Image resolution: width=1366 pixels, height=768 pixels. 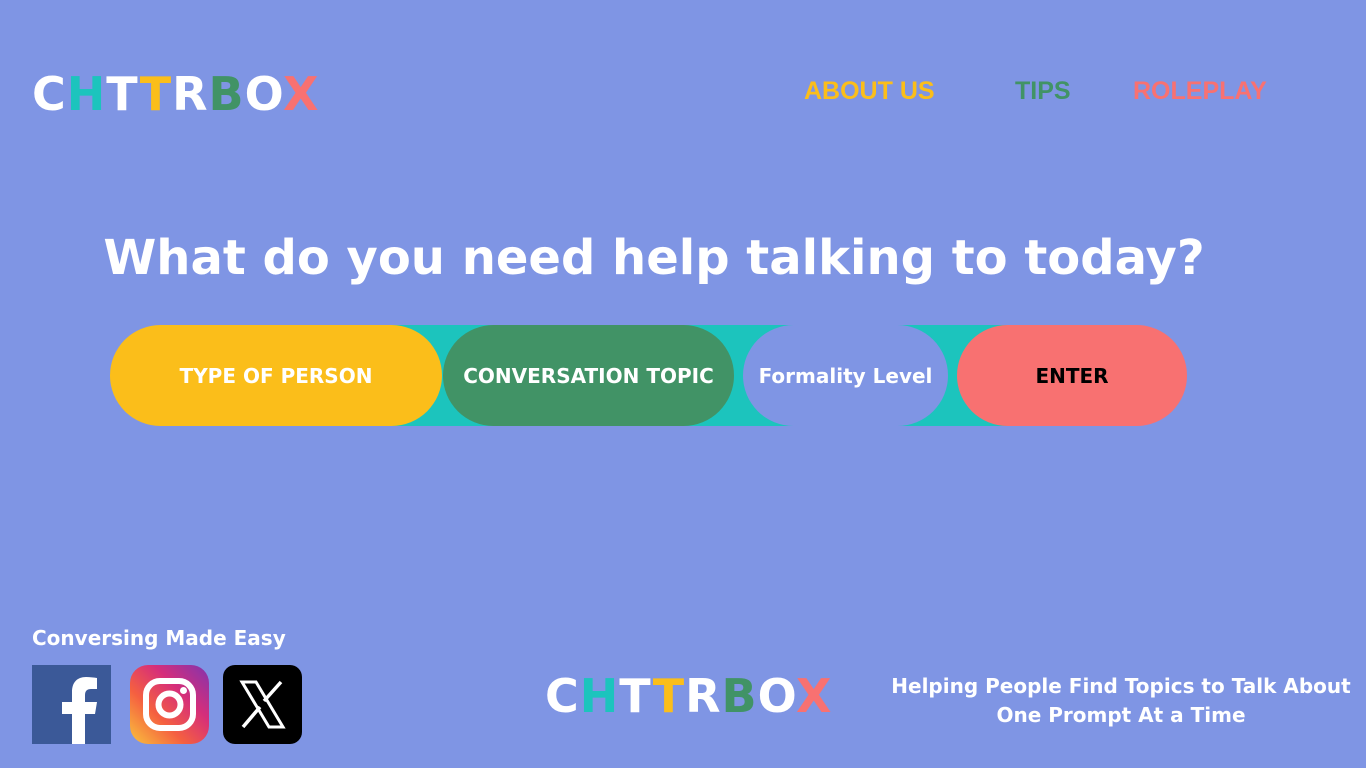 I want to click on footer-logo: CHTTRBOX, so click(x=689, y=696).